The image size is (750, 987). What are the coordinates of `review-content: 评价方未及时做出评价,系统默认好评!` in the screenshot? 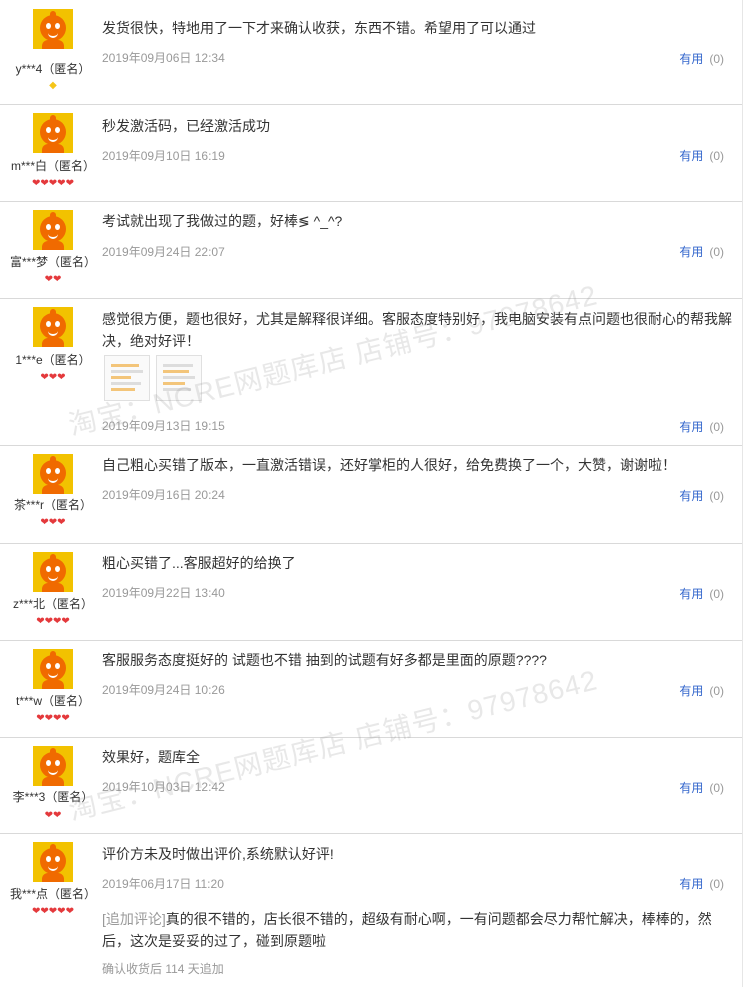 It's located at (218, 854).